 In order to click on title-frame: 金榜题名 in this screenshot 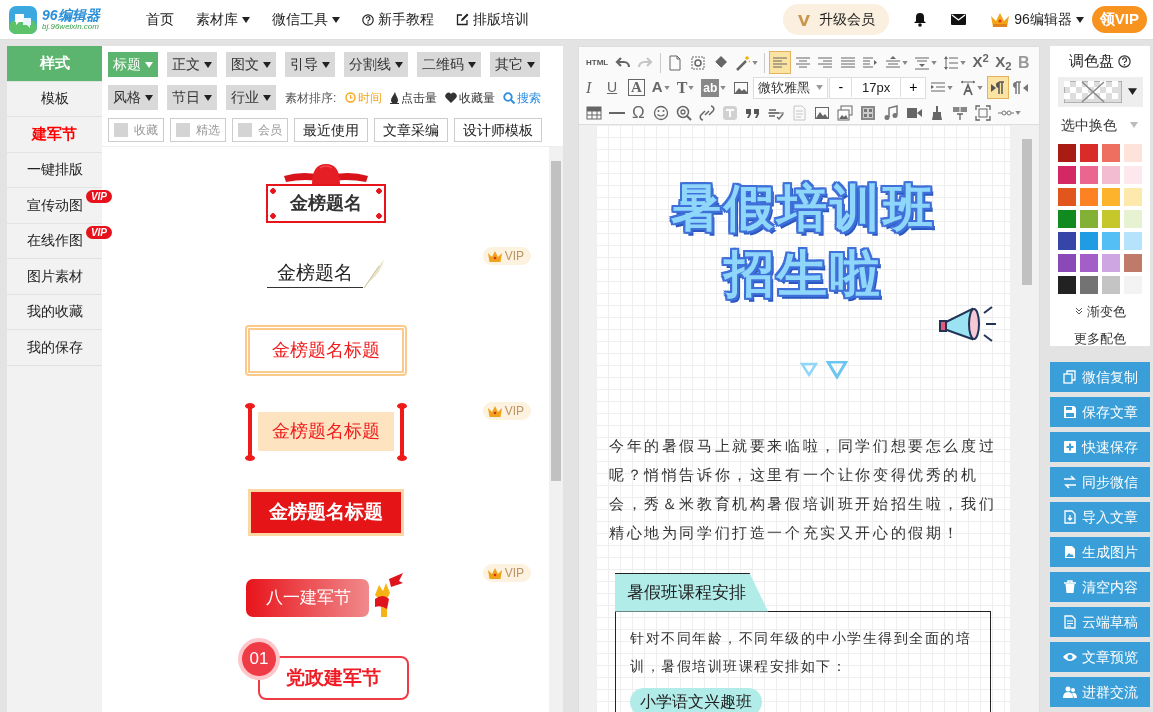, I will do `click(325, 203)`.